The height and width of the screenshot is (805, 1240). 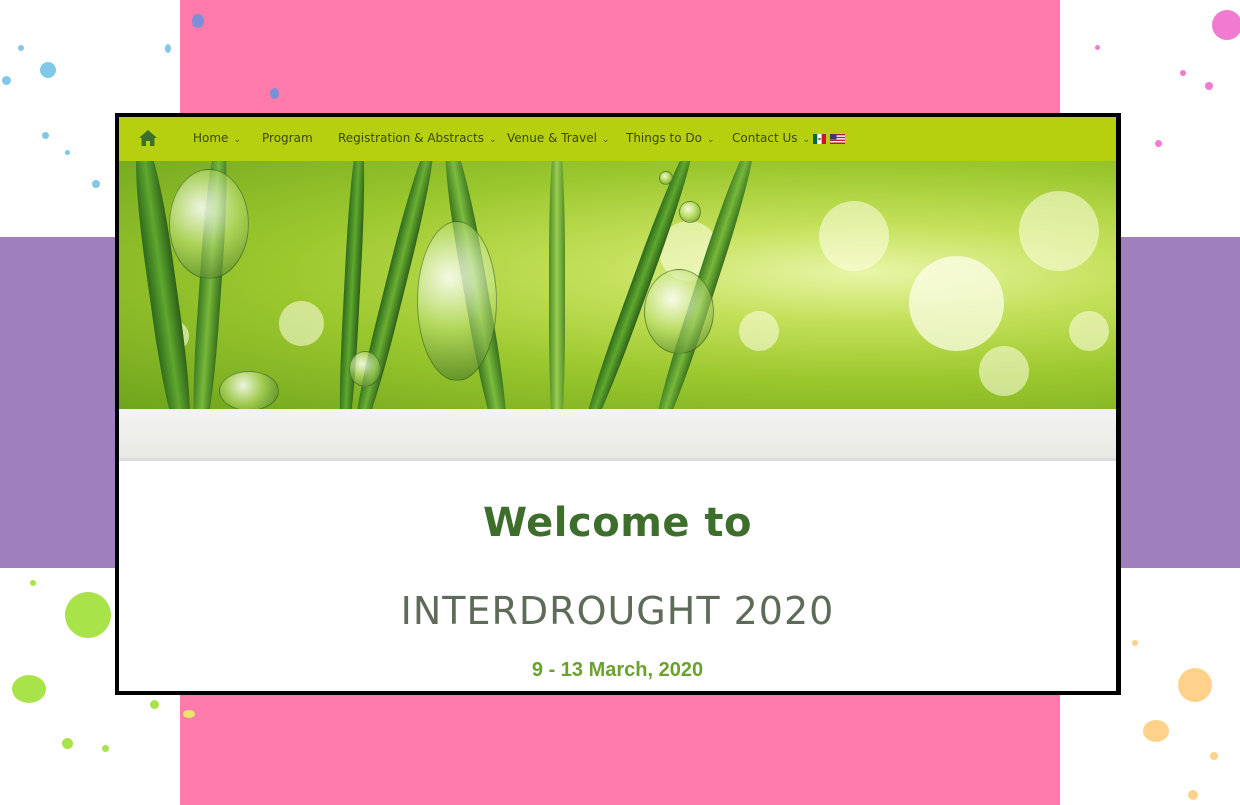 I want to click on usa-flag-icon, so click(x=837, y=139).